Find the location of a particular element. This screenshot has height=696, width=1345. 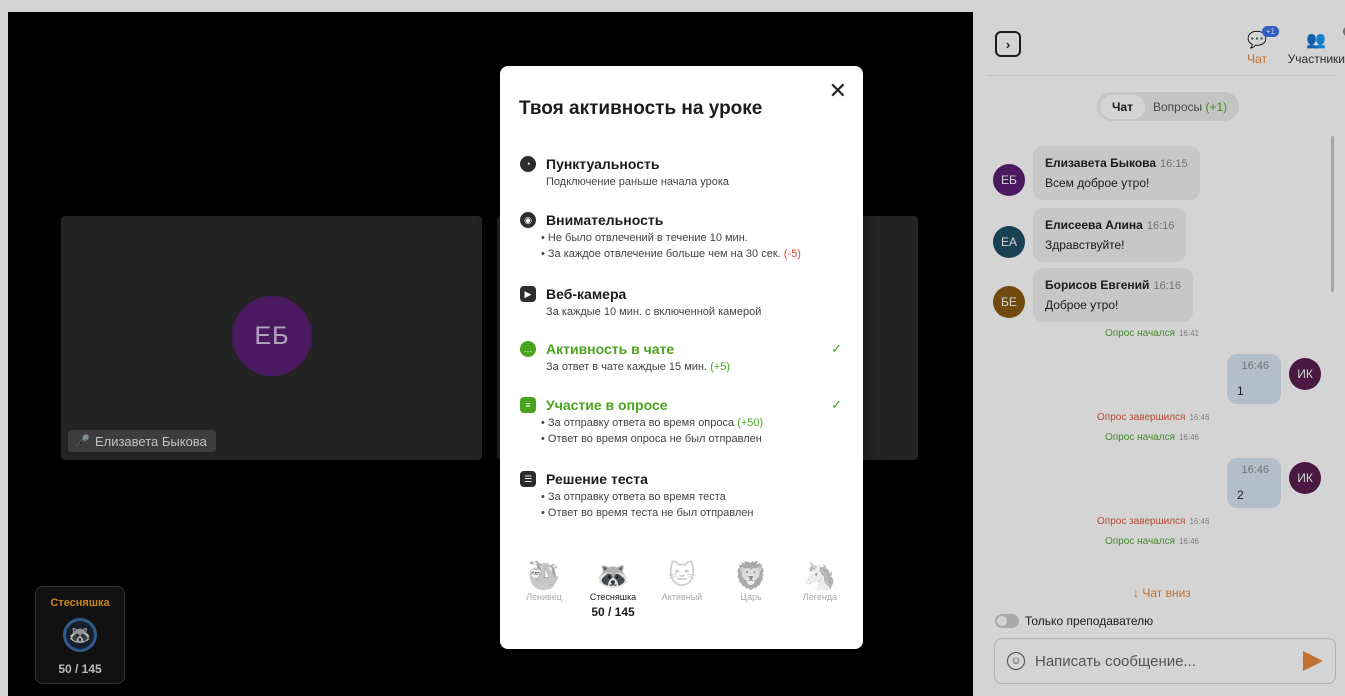

points-earned: (+5) is located at coordinates (720, 367).